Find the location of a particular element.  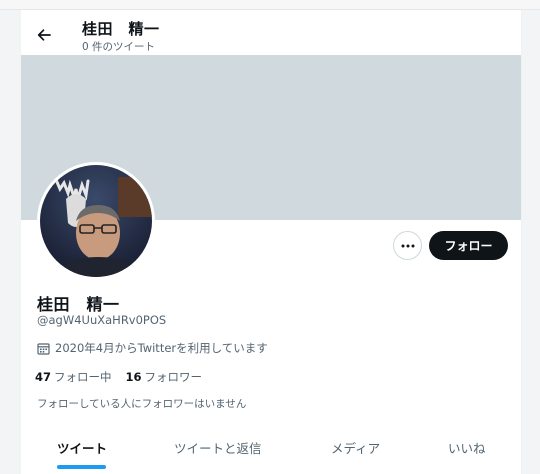

avatar-photo is located at coordinates (96, 221).